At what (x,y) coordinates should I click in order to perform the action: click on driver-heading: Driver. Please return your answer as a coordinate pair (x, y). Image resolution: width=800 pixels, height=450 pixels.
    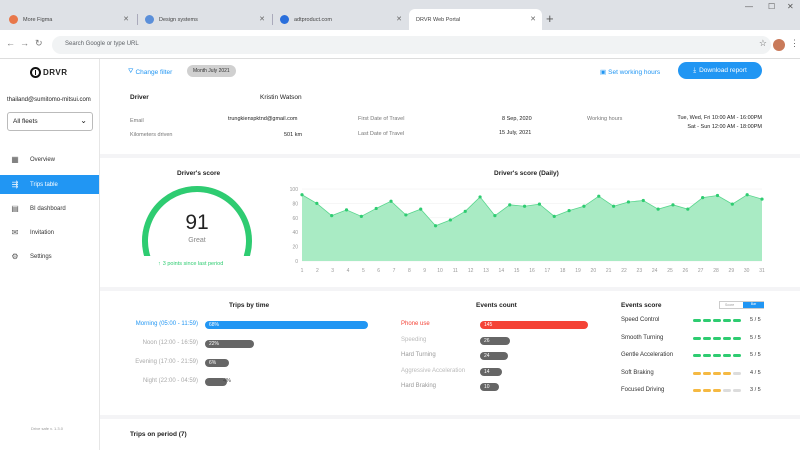
    Looking at the image, I should click on (139, 97).